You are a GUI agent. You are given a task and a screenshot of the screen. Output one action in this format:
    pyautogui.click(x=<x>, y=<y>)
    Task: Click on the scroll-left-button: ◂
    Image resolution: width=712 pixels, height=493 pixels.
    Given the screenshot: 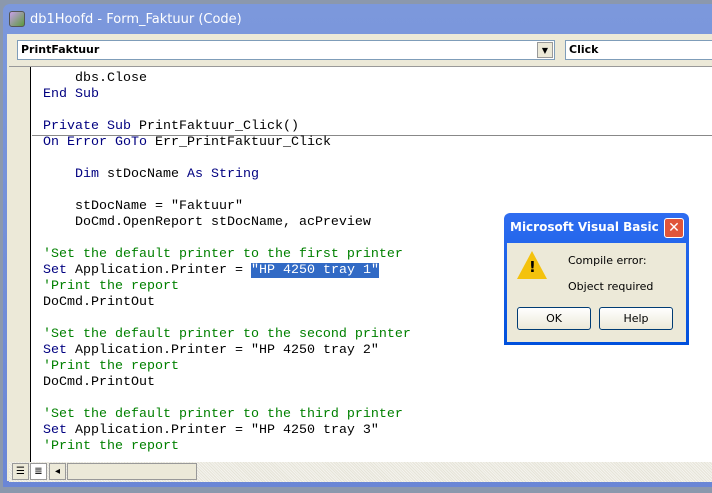 What is the action you would take?
    pyautogui.click(x=57, y=471)
    